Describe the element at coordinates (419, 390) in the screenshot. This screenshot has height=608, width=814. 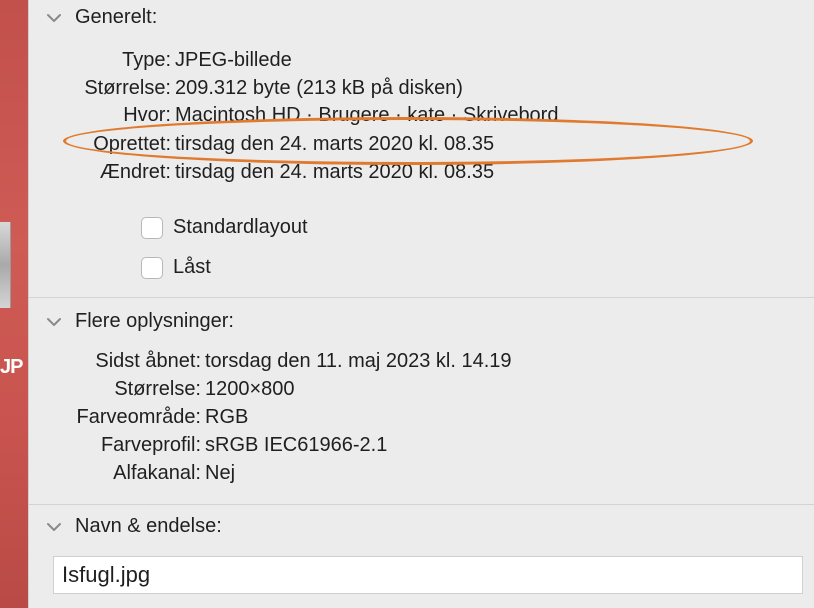
I see `info-row-dimensions: Størrelse: 1200×800` at that location.